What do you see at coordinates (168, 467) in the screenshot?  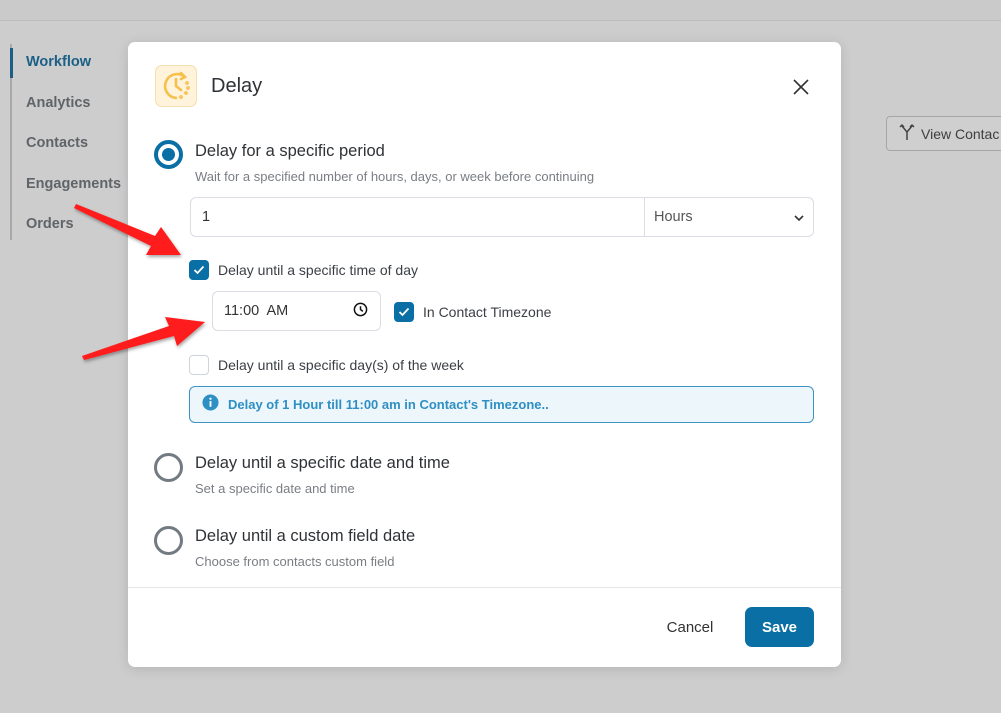 I see `radio-specific-date-time` at bounding box center [168, 467].